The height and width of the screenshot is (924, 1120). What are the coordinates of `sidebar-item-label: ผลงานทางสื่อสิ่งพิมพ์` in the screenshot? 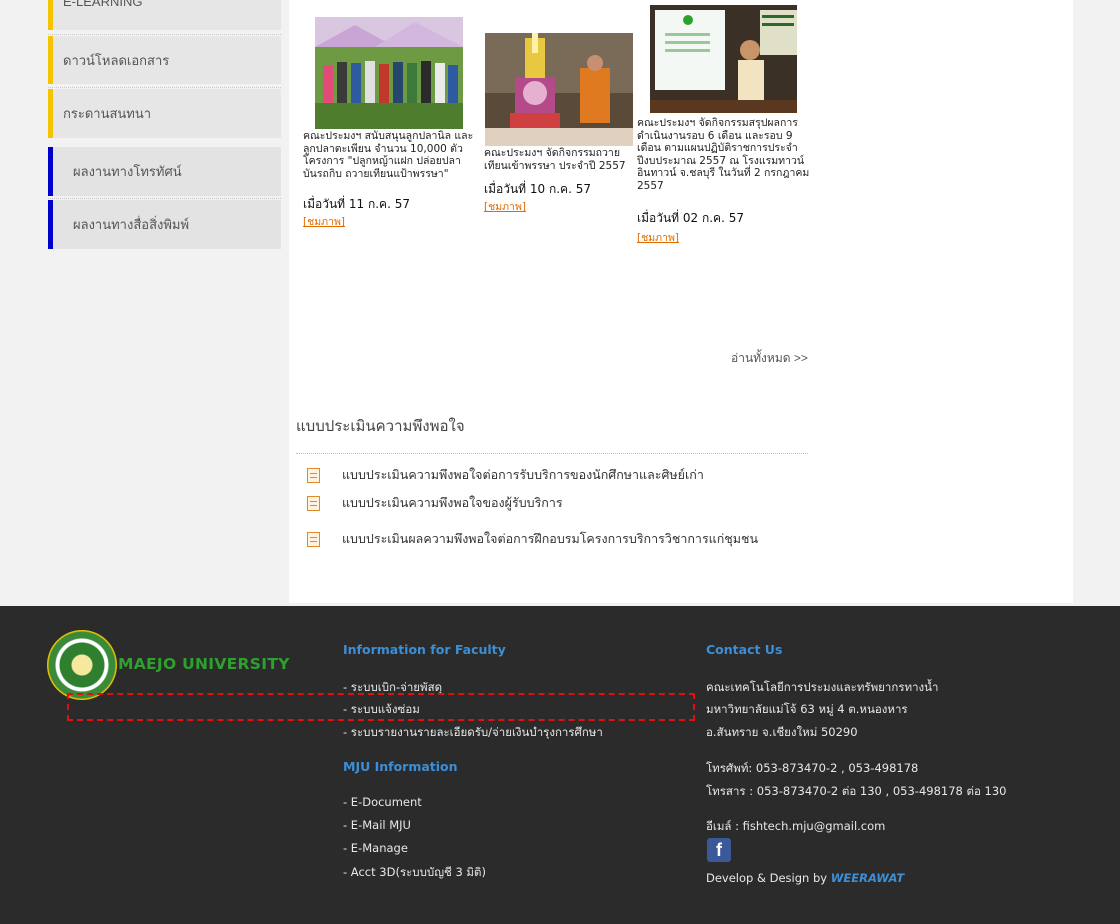 It's located at (131, 224).